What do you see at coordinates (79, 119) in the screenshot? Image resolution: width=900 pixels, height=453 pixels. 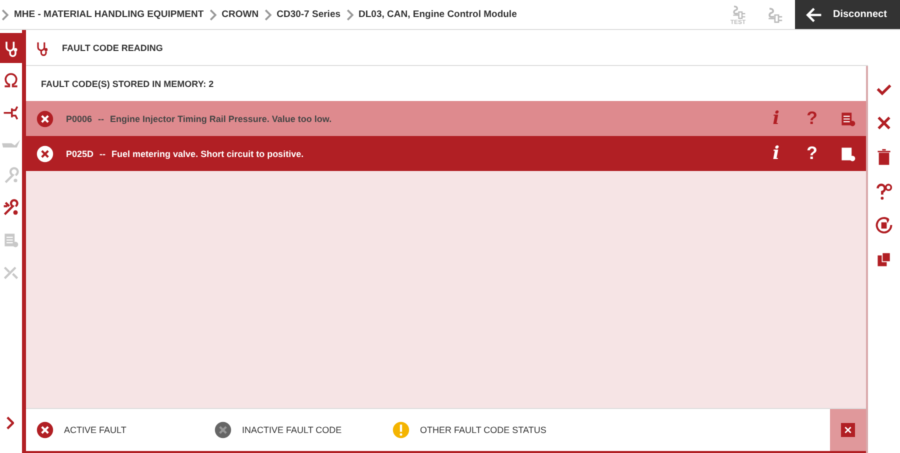 I see `fault-code: P0006` at bounding box center [79, 119].